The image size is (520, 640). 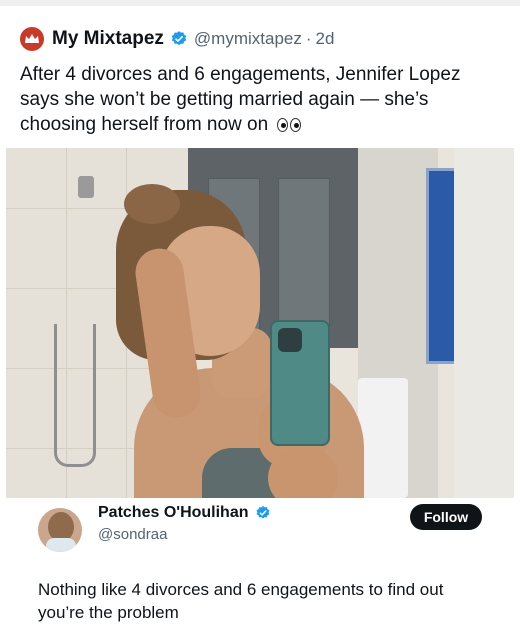 What do you see at coordinates (383, 438) in the screenshot?
I see `towel` at bounding box center [383, 438].